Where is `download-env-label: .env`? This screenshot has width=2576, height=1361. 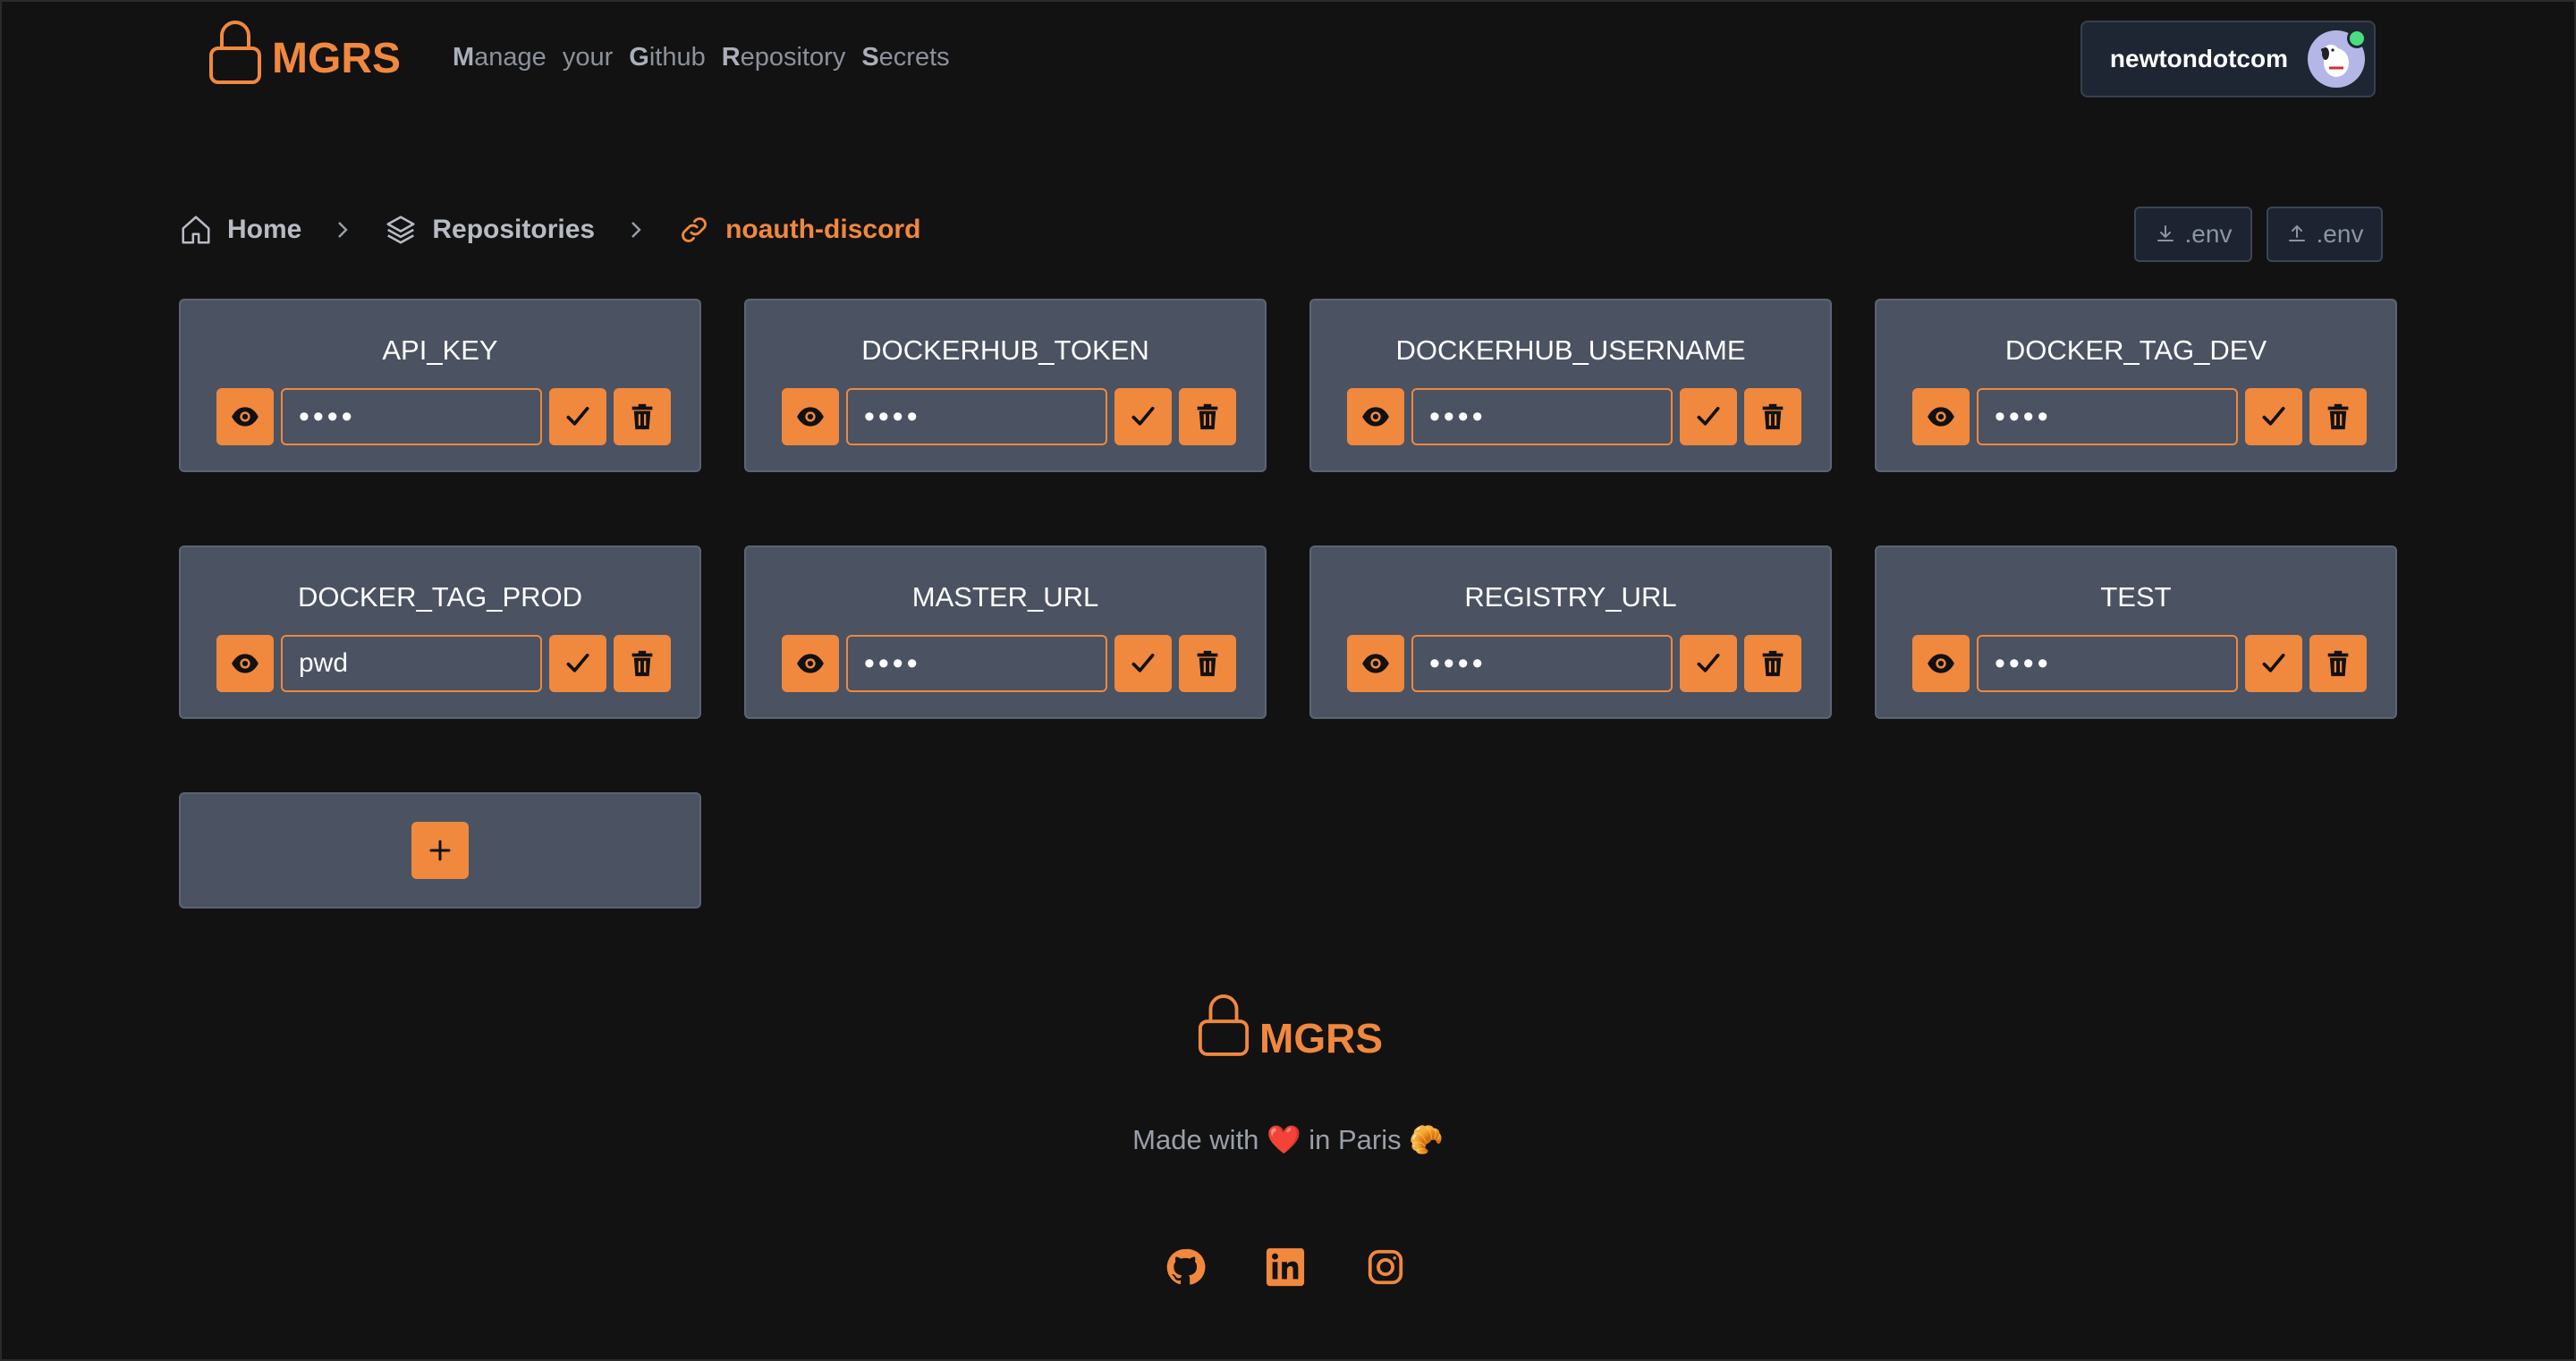
download-env-label: .env is located at coordinates (2208, 234).